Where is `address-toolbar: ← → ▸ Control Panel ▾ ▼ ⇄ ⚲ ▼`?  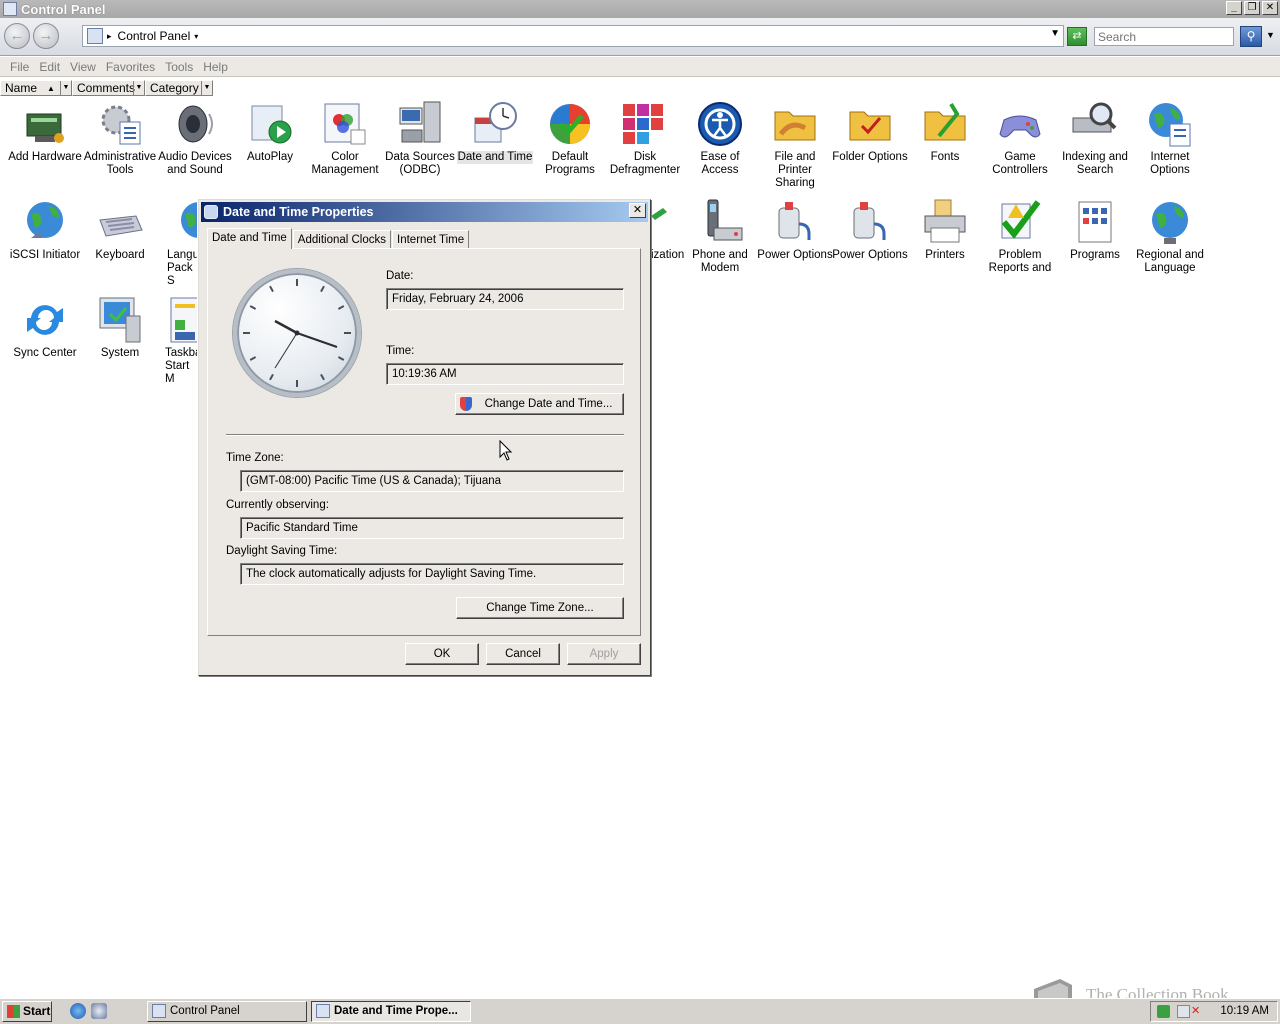
address-toolbar: ← → ▸ Control Panel ▾ ▼ ⇄ ⚲ ▼ is located at coordinates (640, 37).